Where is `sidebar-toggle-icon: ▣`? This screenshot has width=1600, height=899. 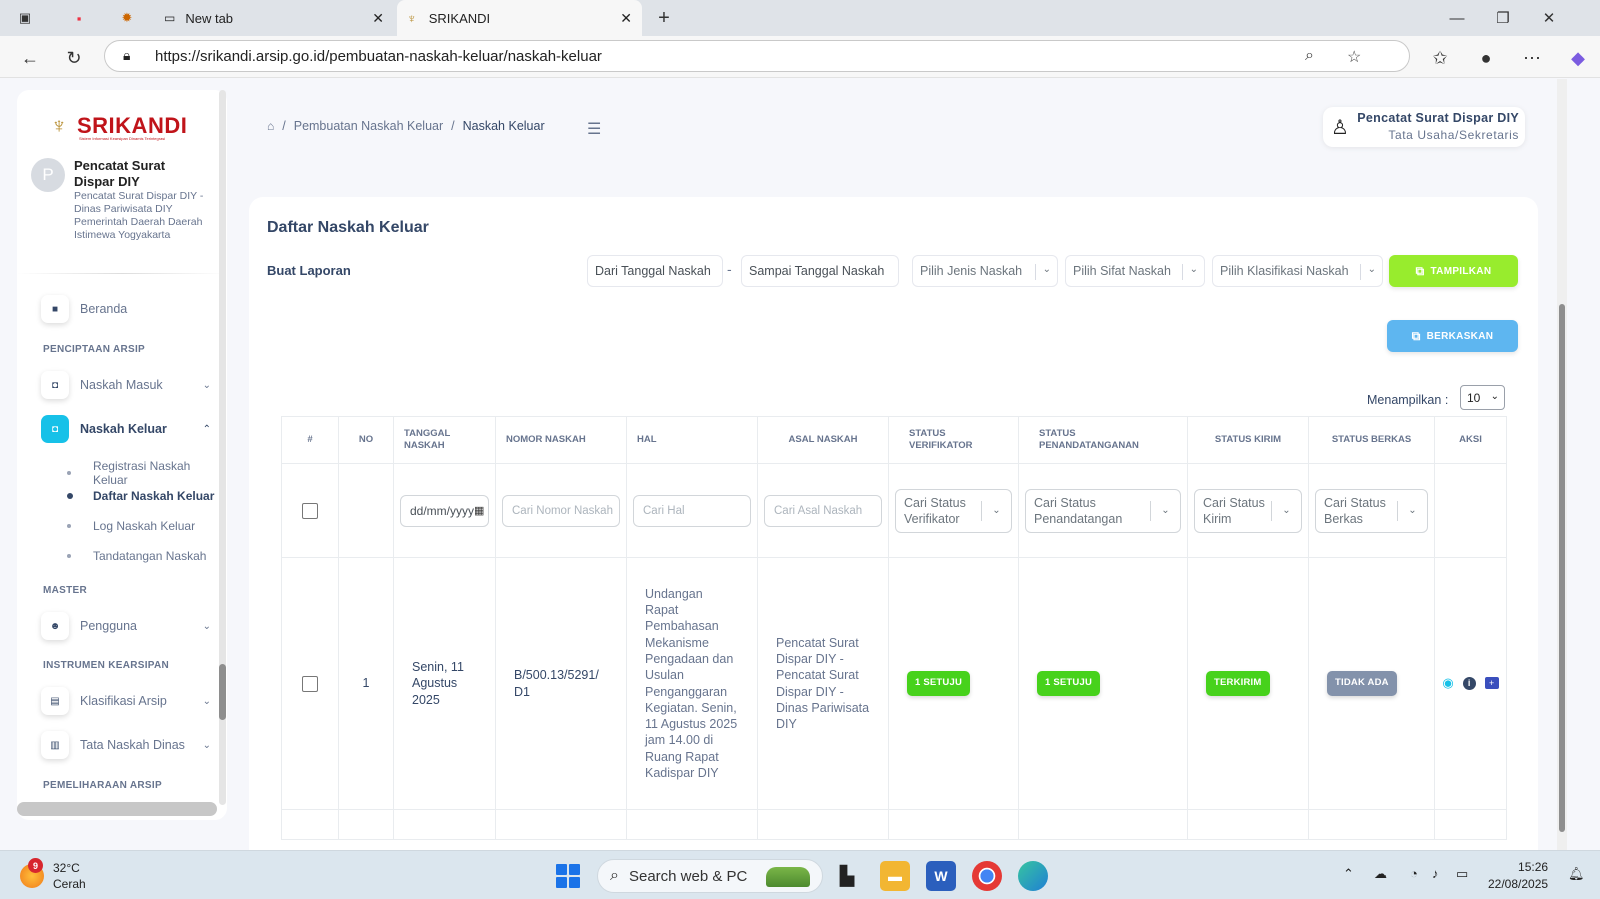 sidebar-toggle-icon: ▣ is located at coordinates (25, 18).